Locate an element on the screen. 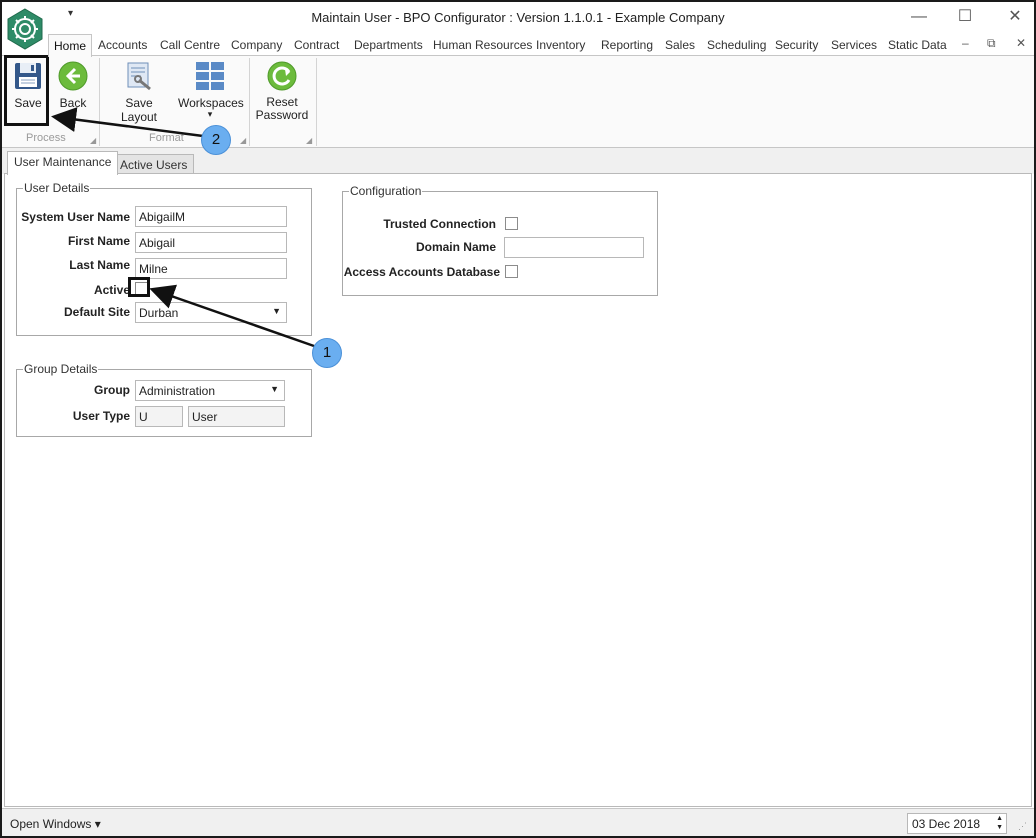  callout-badge-2: 2 is located at coordinates (216, 140).